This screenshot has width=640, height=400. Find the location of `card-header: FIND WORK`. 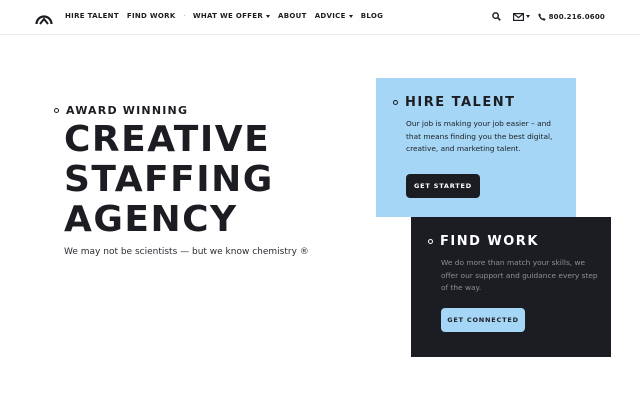

card-header: FIND WORK is located at coordinates (483, 241).